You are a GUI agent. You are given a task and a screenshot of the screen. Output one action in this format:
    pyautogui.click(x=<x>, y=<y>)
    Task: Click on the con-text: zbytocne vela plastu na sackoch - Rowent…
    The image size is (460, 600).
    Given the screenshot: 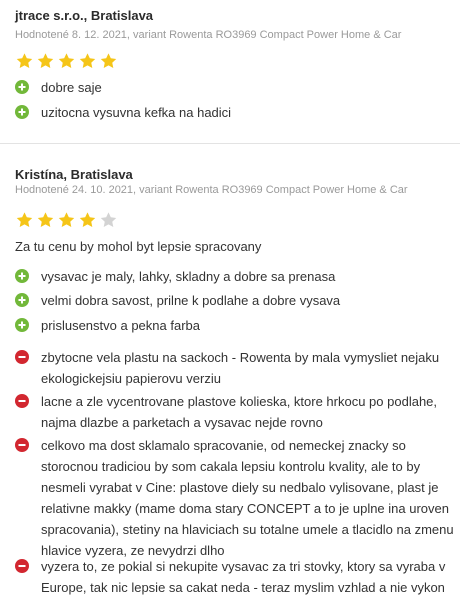 What is the action you would take?
    pyautogui.click(x=240, y=368)
    